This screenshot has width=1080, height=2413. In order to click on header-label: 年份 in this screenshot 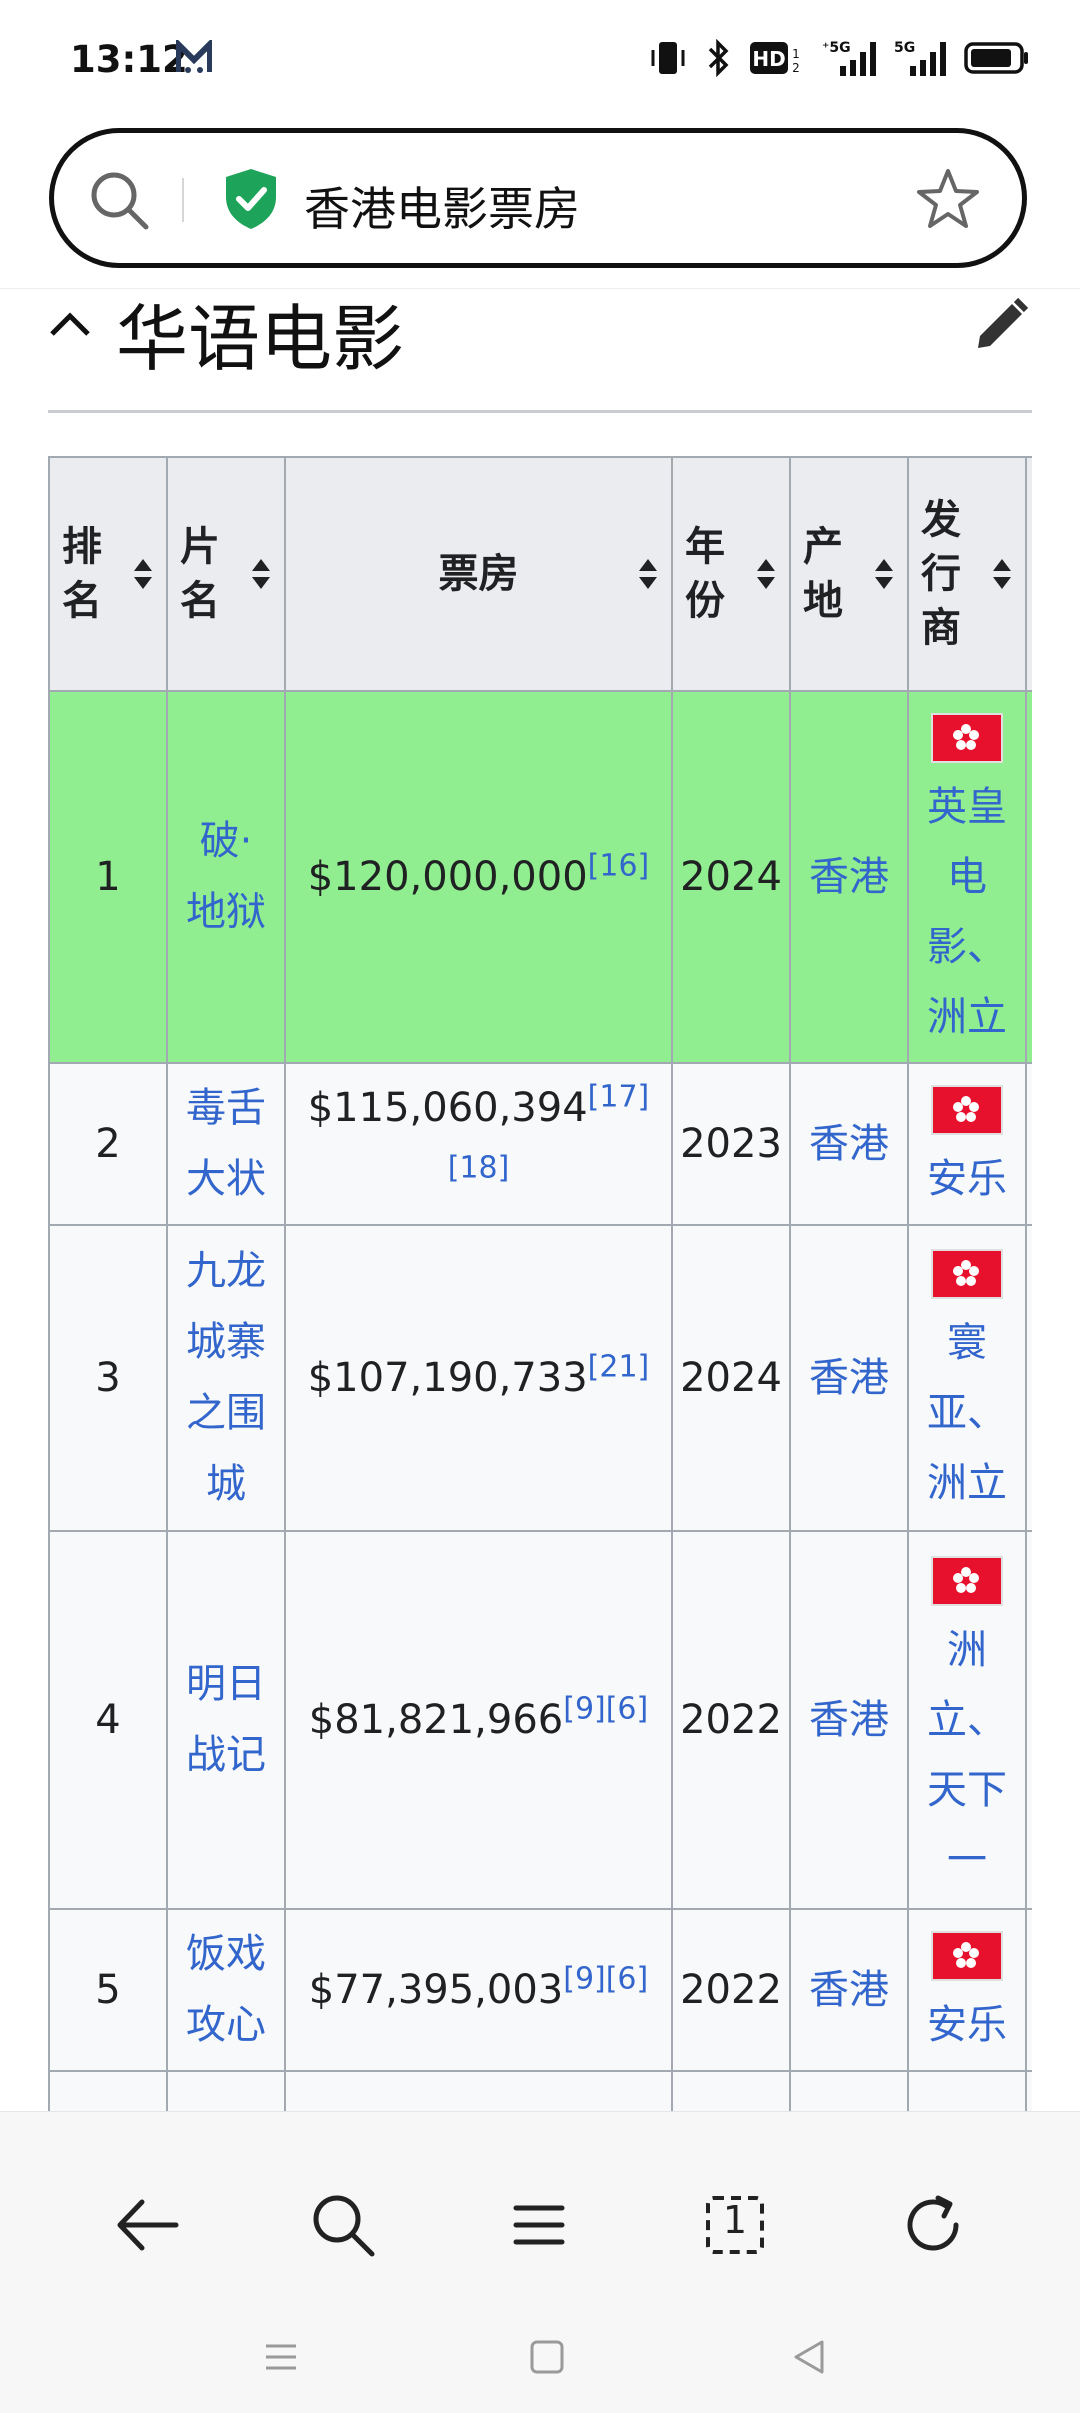, I will do `click(705, 574)`.